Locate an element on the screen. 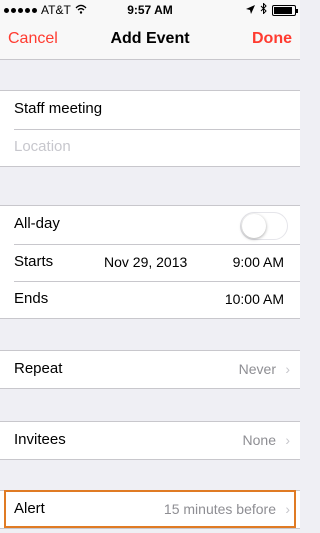 This screenshot has width=320, height=533. starts-label: Starts is located at coordinates (34, 261).